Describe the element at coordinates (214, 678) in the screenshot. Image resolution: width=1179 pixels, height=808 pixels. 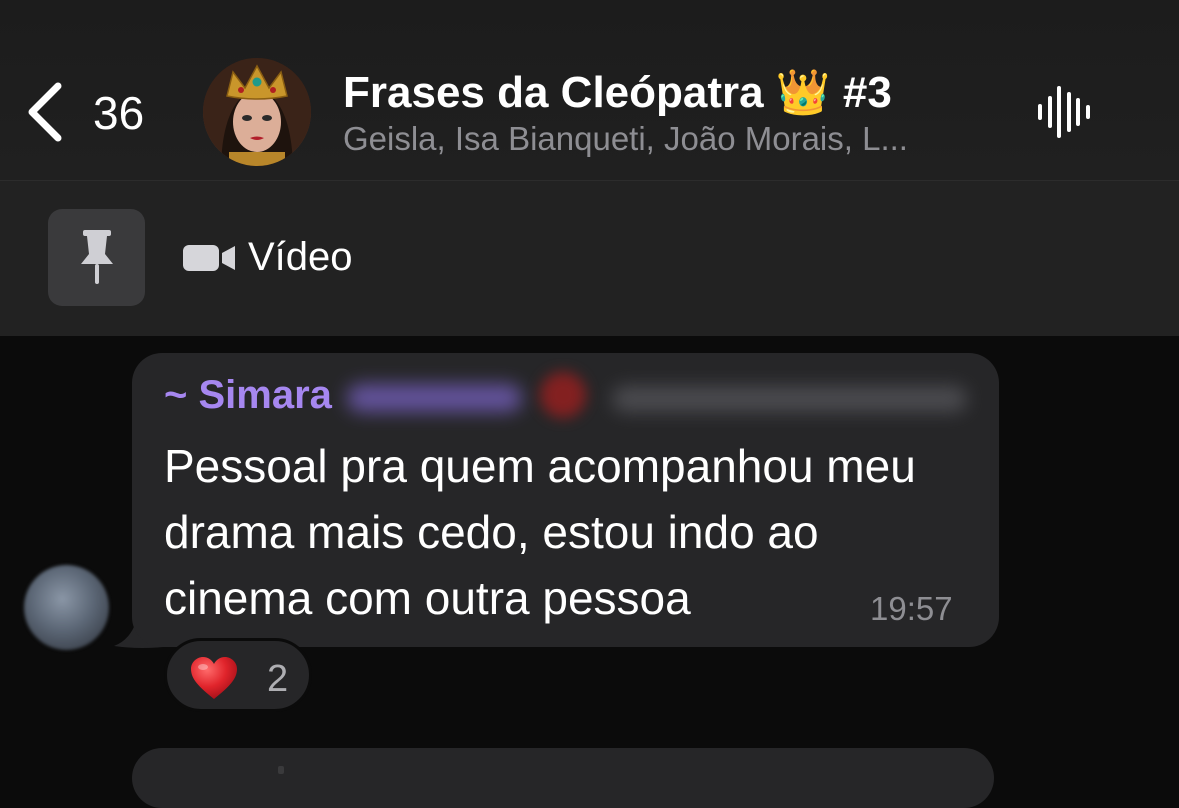
I see `red-heart-emoji` at that location.